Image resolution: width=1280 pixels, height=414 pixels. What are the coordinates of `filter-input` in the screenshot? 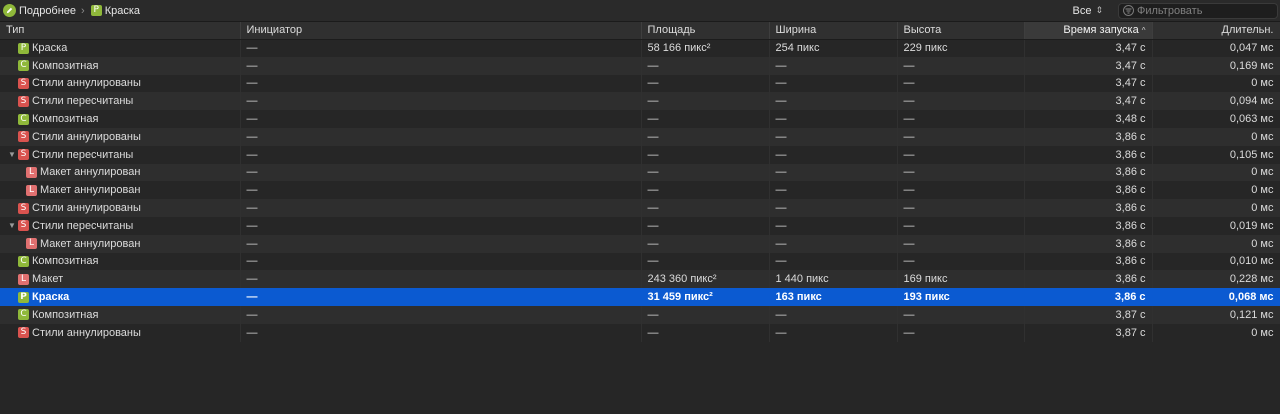 It's located at (1202, 10).